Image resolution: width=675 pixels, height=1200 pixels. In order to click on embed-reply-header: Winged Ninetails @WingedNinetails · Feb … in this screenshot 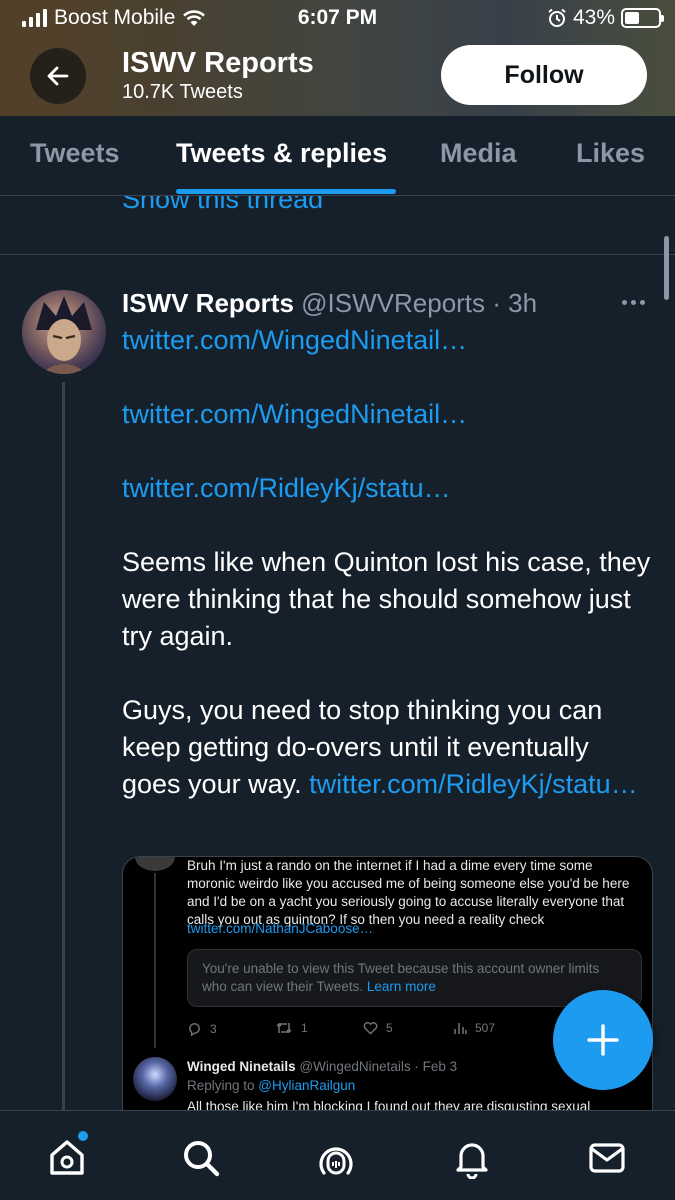, I will do `click(322, 1066)`.